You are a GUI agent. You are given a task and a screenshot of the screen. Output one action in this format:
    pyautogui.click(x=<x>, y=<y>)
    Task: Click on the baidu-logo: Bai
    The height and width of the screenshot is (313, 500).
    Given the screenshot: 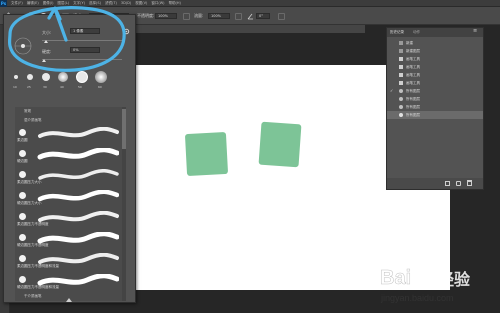 What is the action you would take?
    pyautogui.click(x=406, y=277)
    